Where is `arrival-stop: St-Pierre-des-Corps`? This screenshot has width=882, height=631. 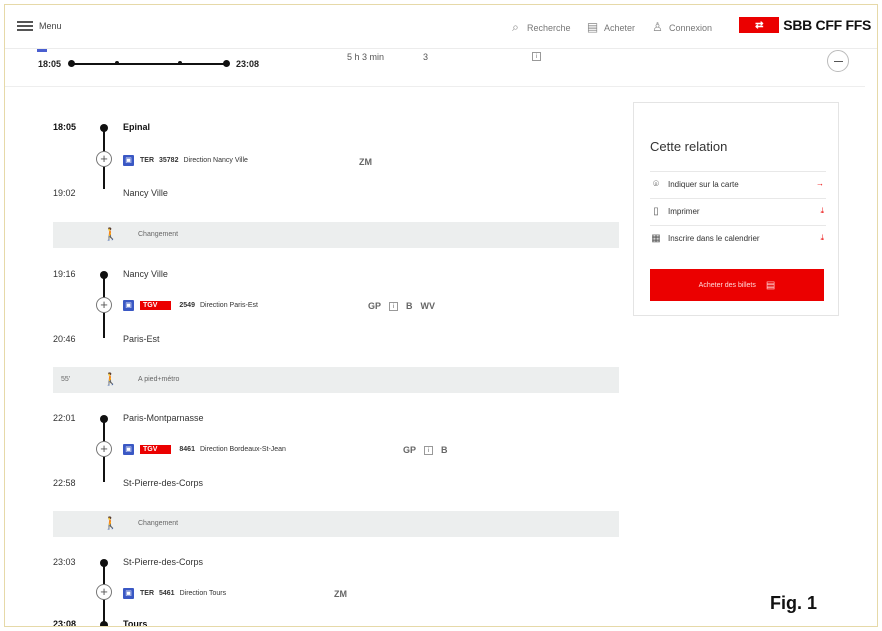 arrival-stop: St-Pierre-des-Corps is located at coordinates (163, 483).